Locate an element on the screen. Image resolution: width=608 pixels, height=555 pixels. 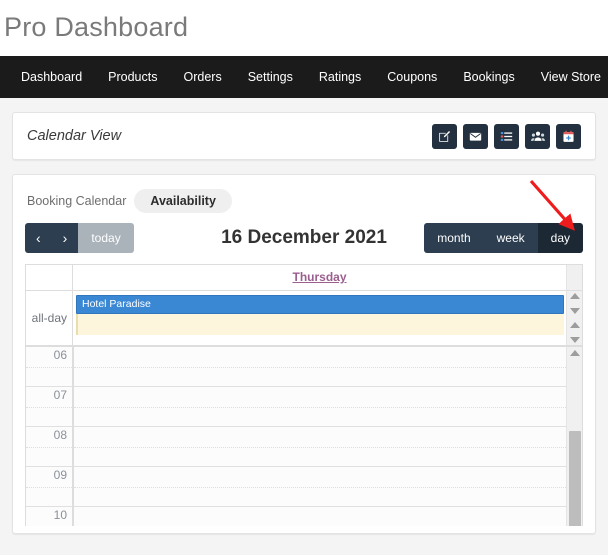
edit-square-icon is located at coordinates (444, 136).